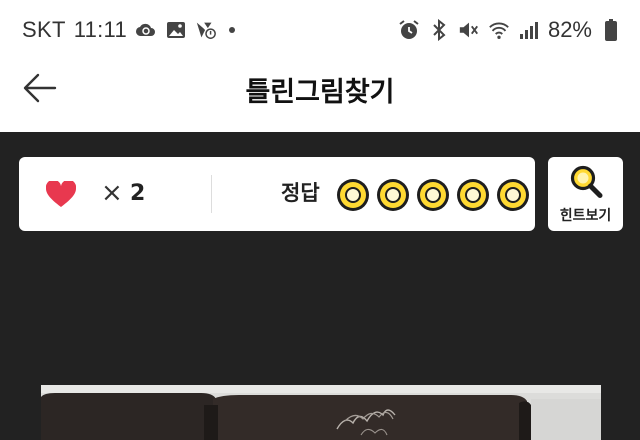 Image resolution: width=640 pixels, height=440 pixels. Describe the element at coordinates (409, 30) in the screenshot. I see `alarm-icon` at that location.